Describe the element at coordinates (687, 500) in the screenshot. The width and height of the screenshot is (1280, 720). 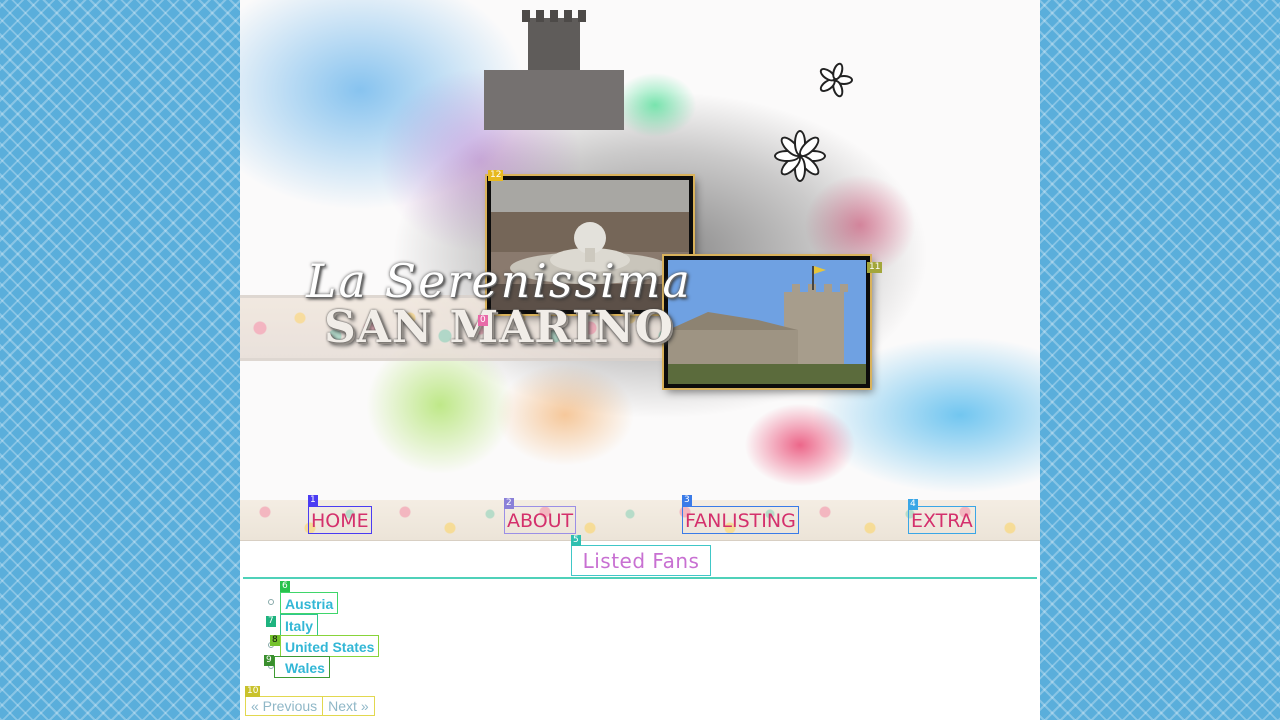
I see `tag-3: 3` at that location.